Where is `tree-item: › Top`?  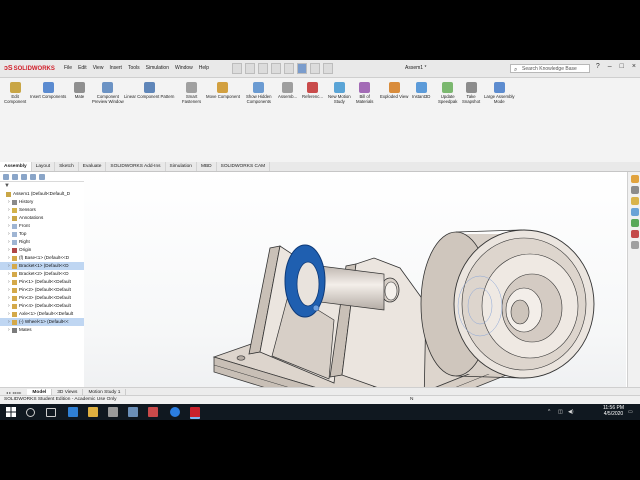
tree-item: › Top is located at coordinates (42, 234).